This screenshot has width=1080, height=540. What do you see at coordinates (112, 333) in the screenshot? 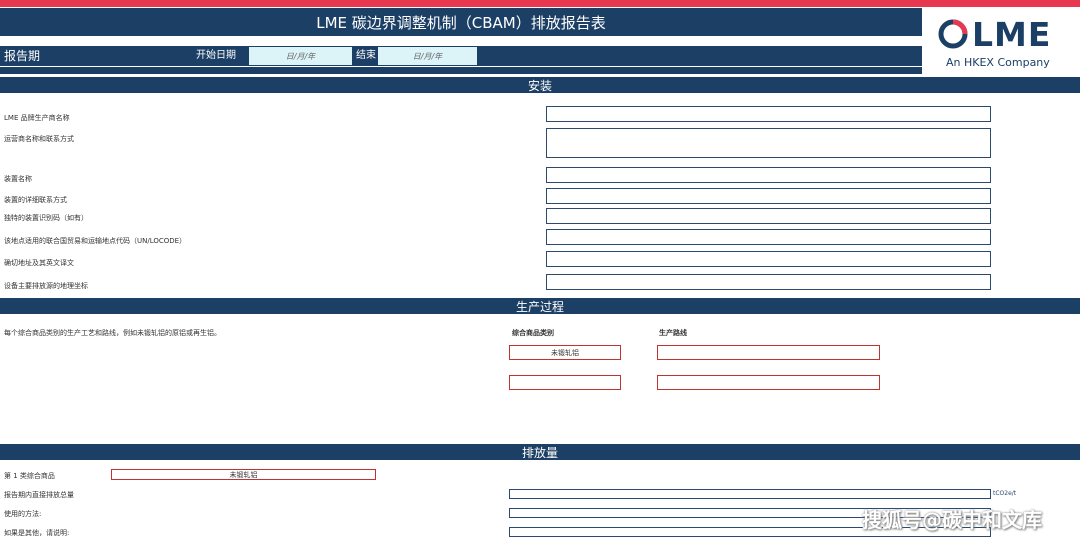
I see `production-description: 每个综合商品类别的生产工艺和路线，例如未锻轧铝的原铝或再生铝。` at bounding box center [112, 333].